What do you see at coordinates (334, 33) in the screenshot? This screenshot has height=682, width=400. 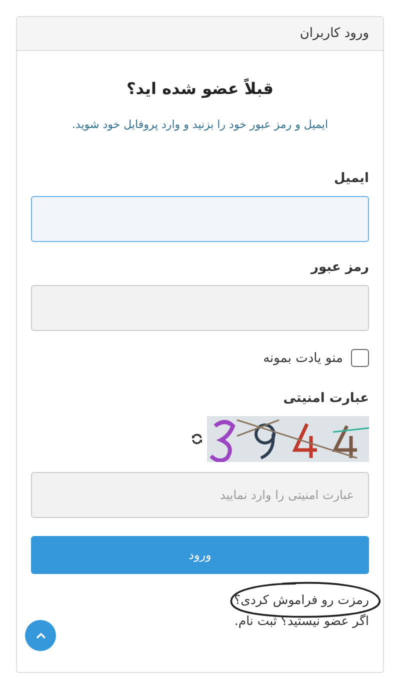 I see `panel-title: ورود کاربران` at bounding box center [334, 33].